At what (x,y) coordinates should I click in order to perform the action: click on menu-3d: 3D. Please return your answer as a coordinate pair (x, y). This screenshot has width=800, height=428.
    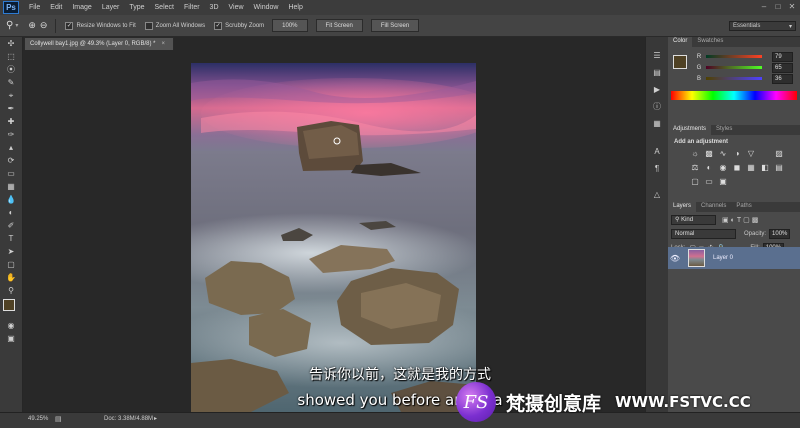
    Looking at the image, I should click on (214, 7).